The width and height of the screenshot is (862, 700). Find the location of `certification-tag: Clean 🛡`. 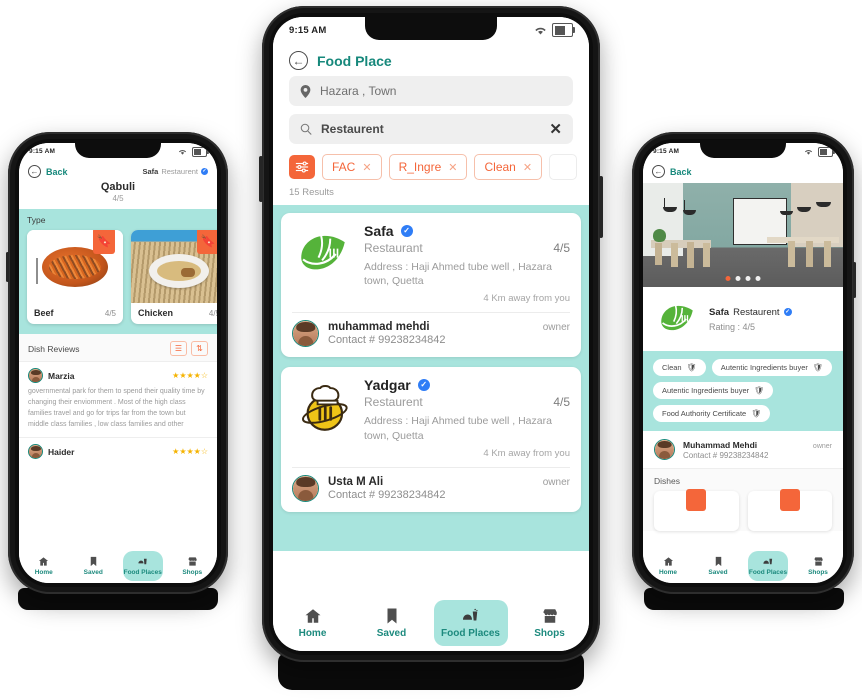

certification-tag: Clean 🛡 is located at coordinates (679, 367).